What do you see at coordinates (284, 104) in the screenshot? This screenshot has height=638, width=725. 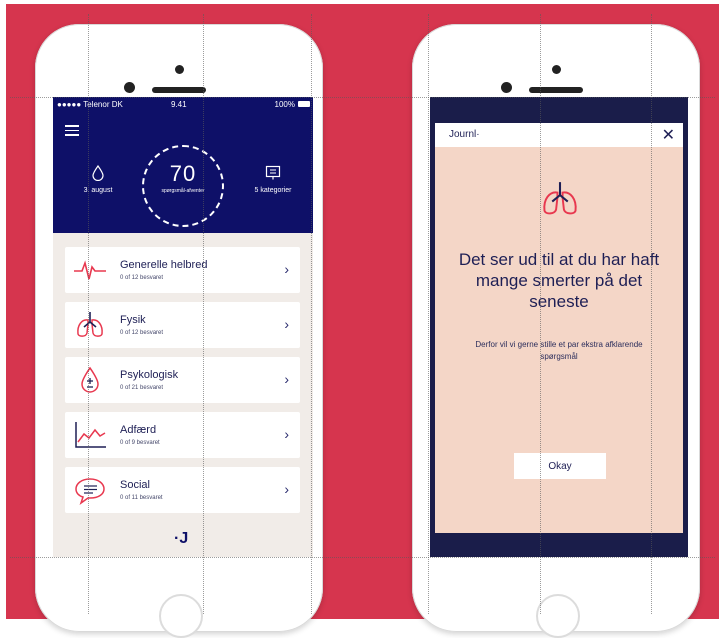 I see `battery-label: 100%` at bounding box center [284, 104].